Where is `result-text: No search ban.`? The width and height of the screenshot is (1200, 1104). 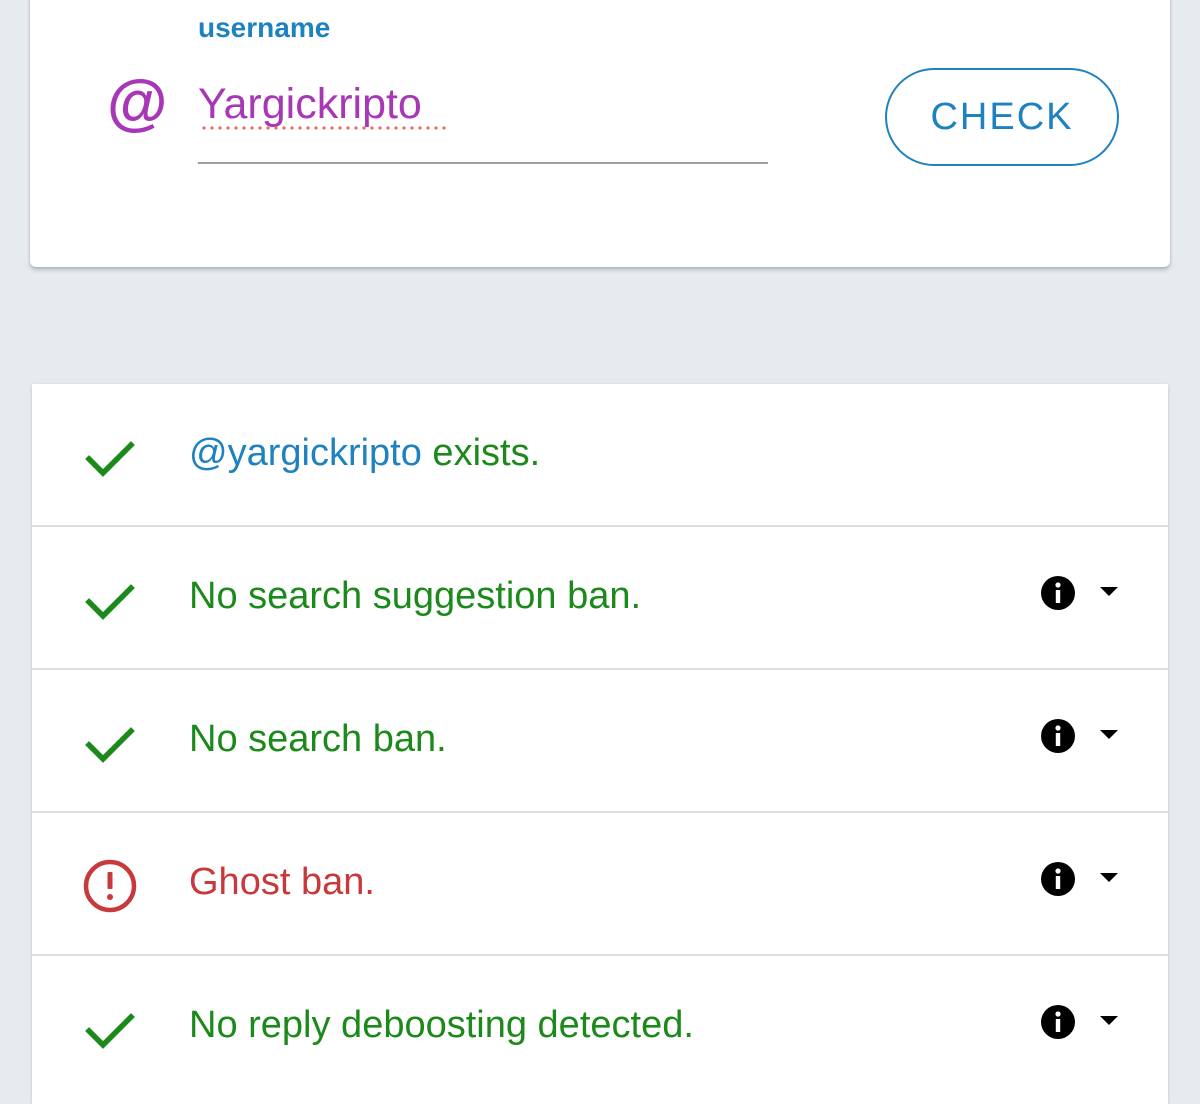
result-text: No search ban. is located at coordinates (318, 739).